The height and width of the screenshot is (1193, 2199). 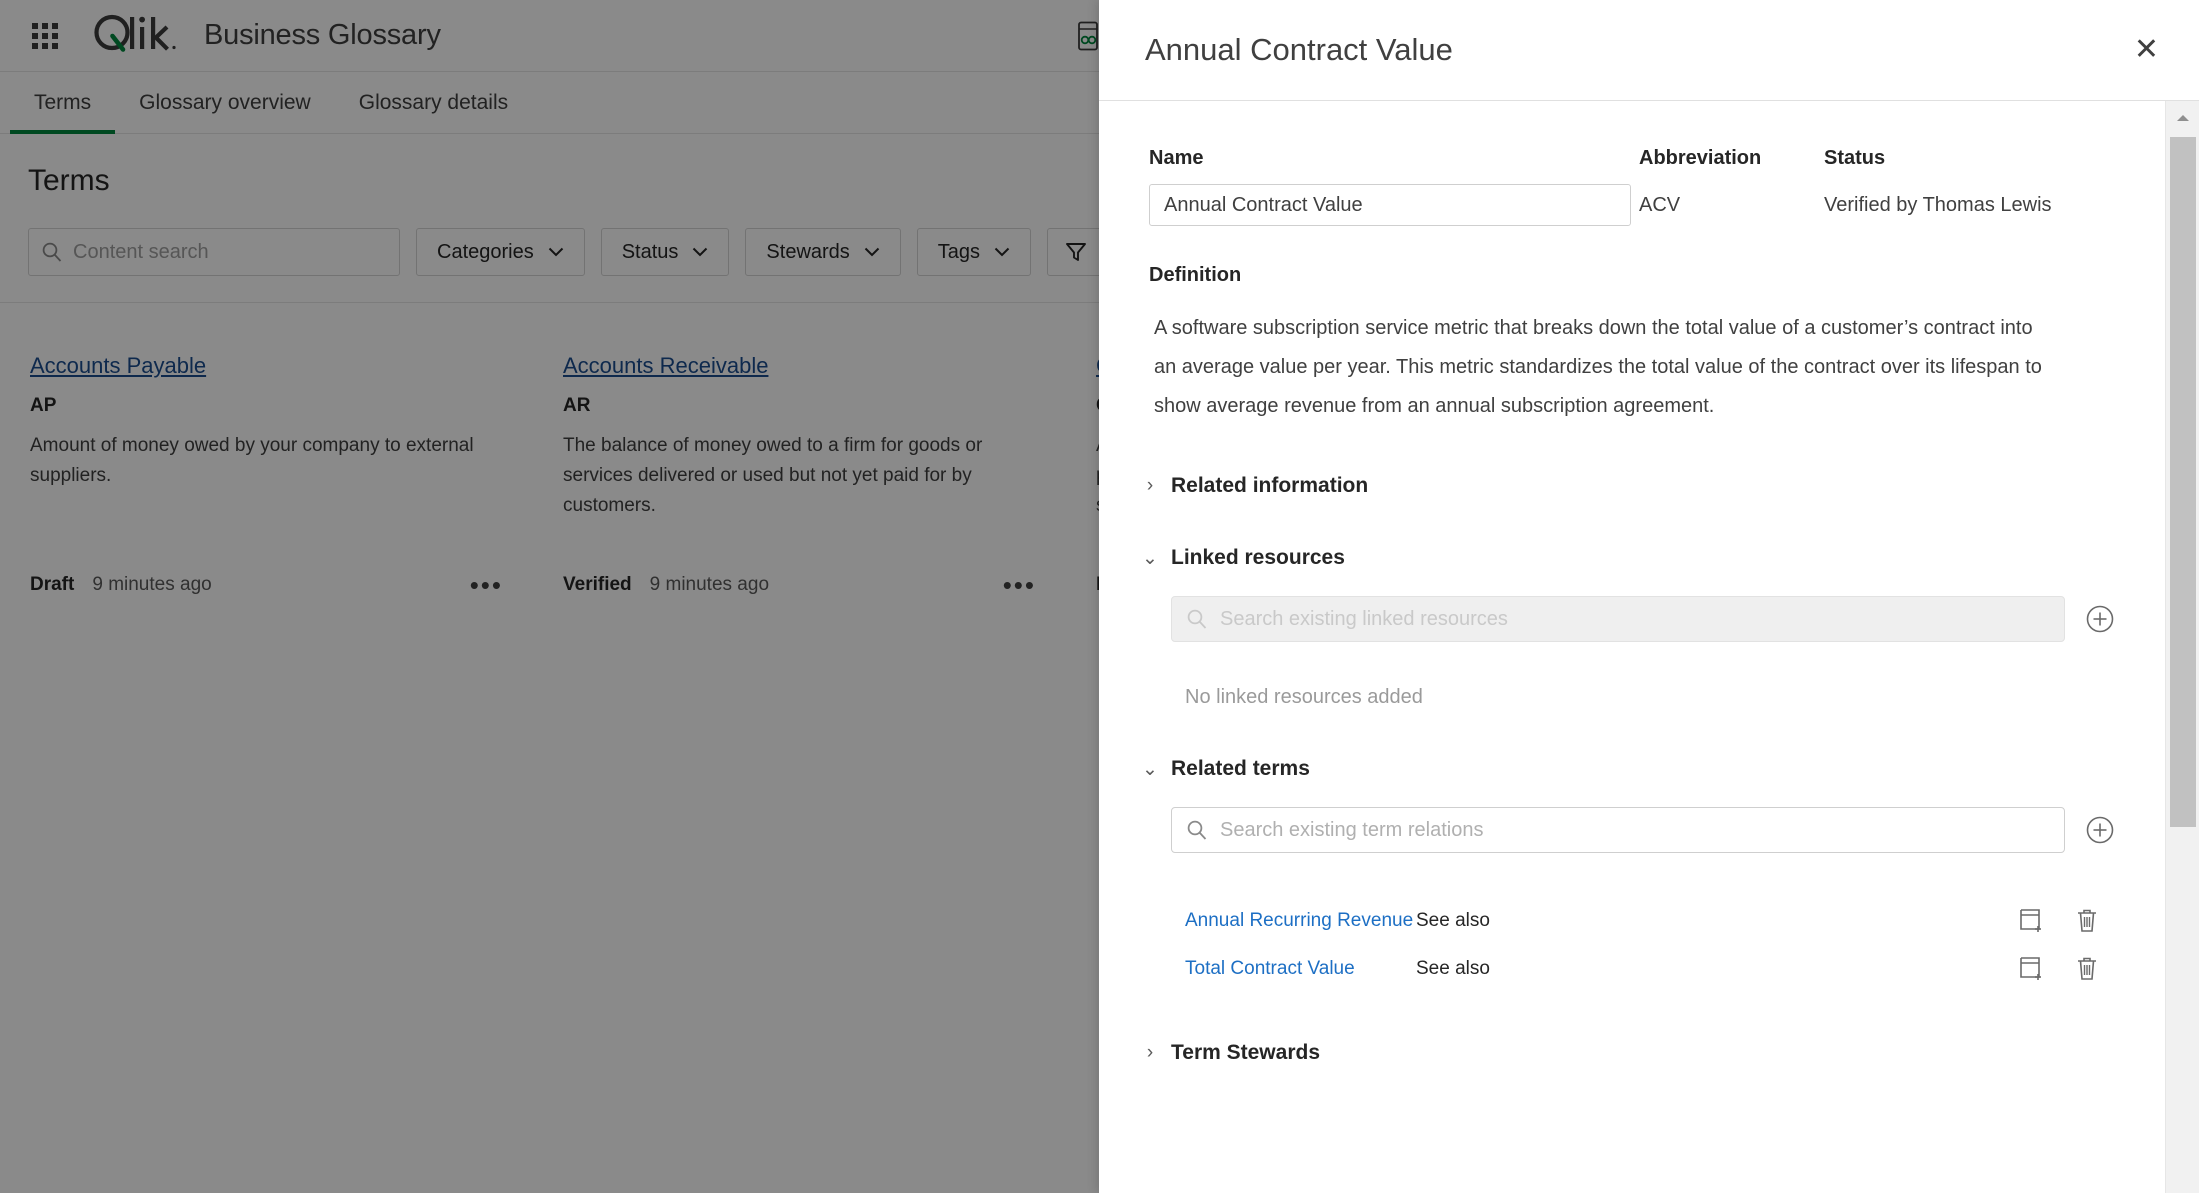 I want to click on linked-resources-empty-text: No linked resources added, so click(x=1304, y=697).